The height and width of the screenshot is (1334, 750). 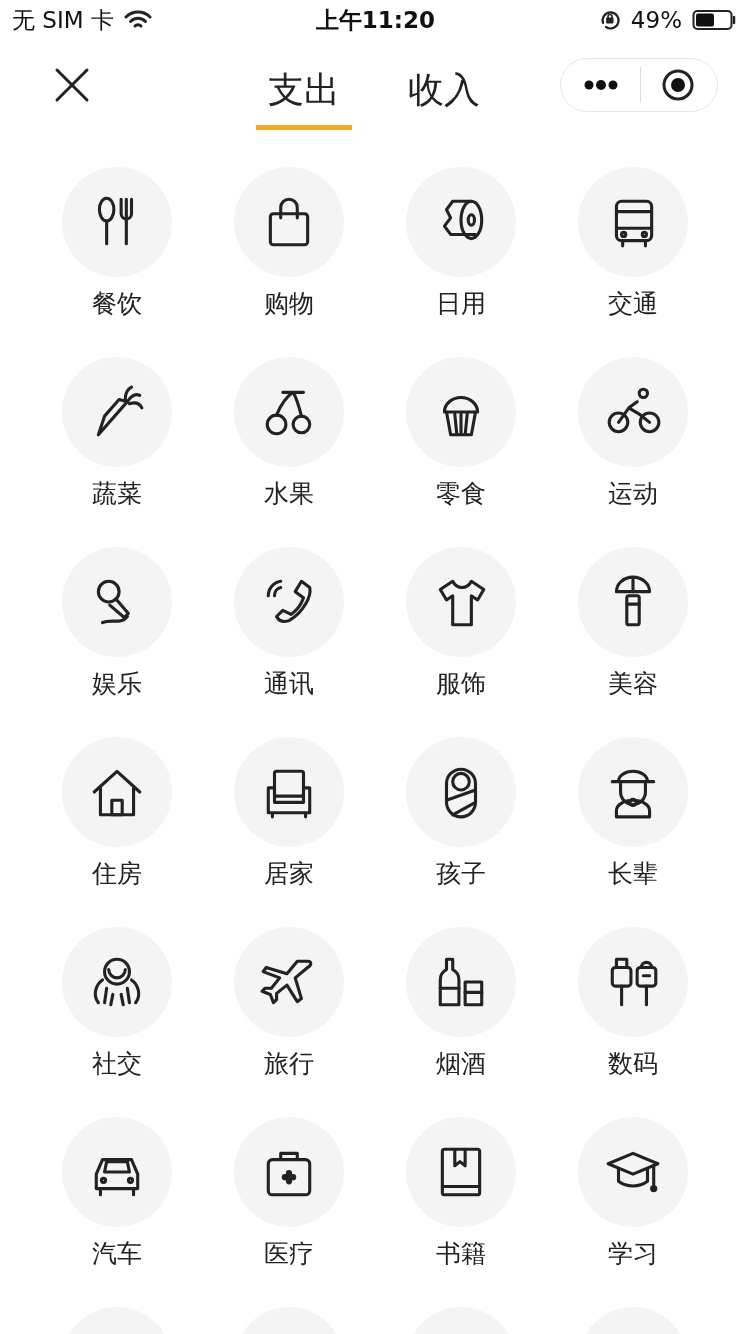 I want to click on exit-button, so click(x=678, y=85).